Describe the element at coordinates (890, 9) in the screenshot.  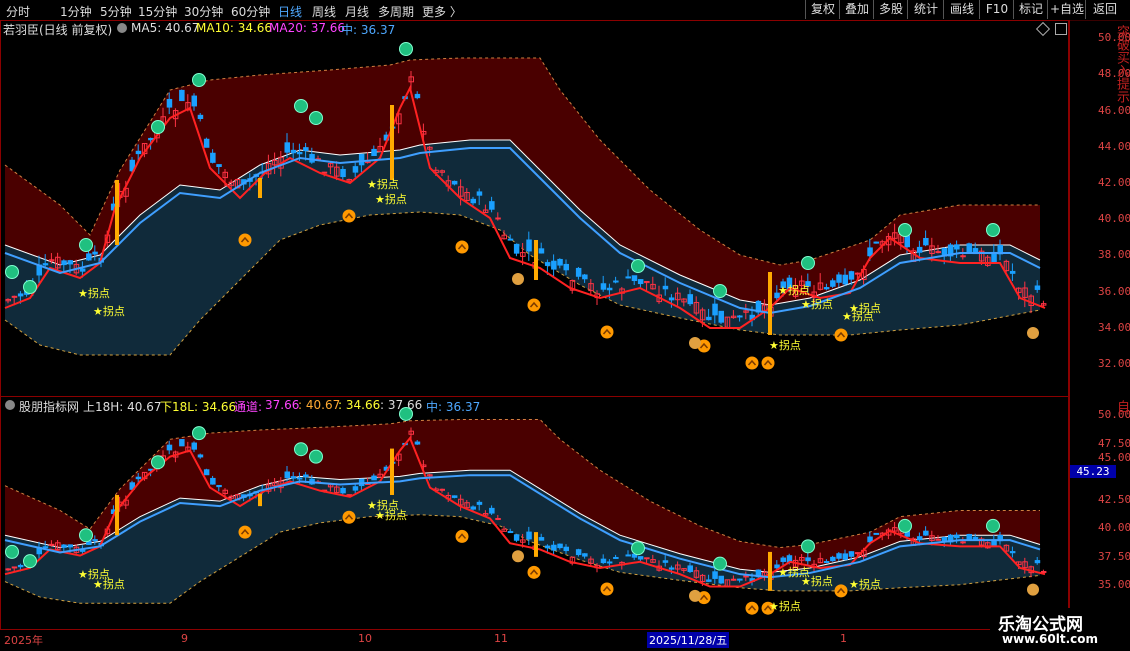
I see `multi-stock-button: 多股` at that location.